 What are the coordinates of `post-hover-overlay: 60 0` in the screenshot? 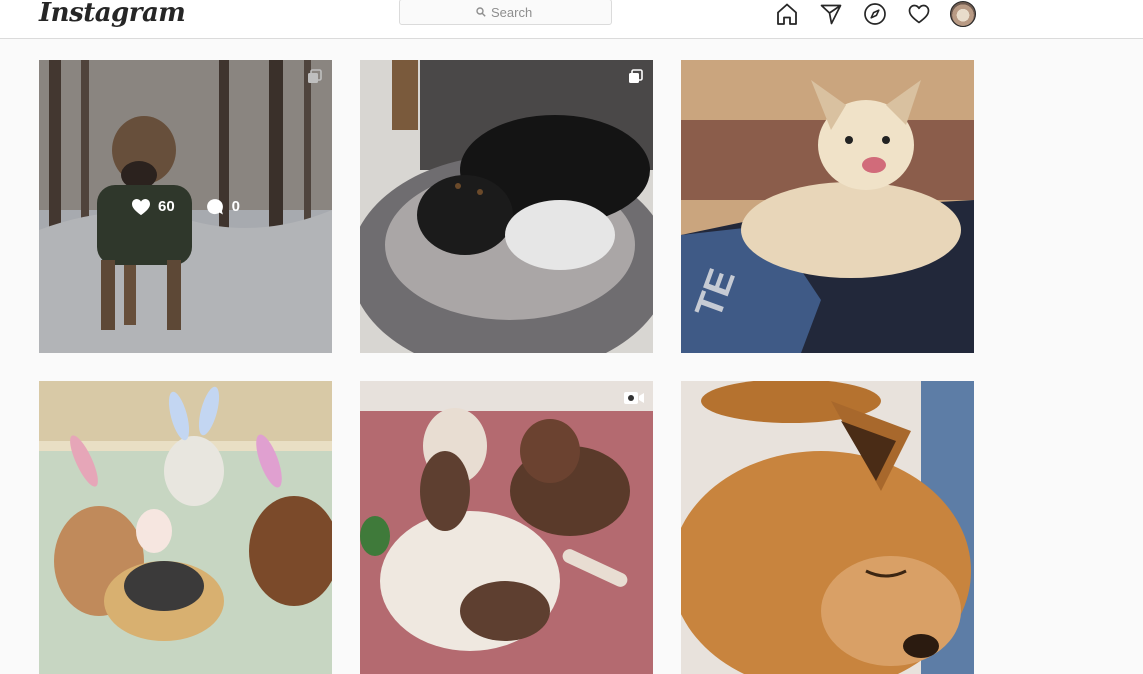 It's located at (185, 206).